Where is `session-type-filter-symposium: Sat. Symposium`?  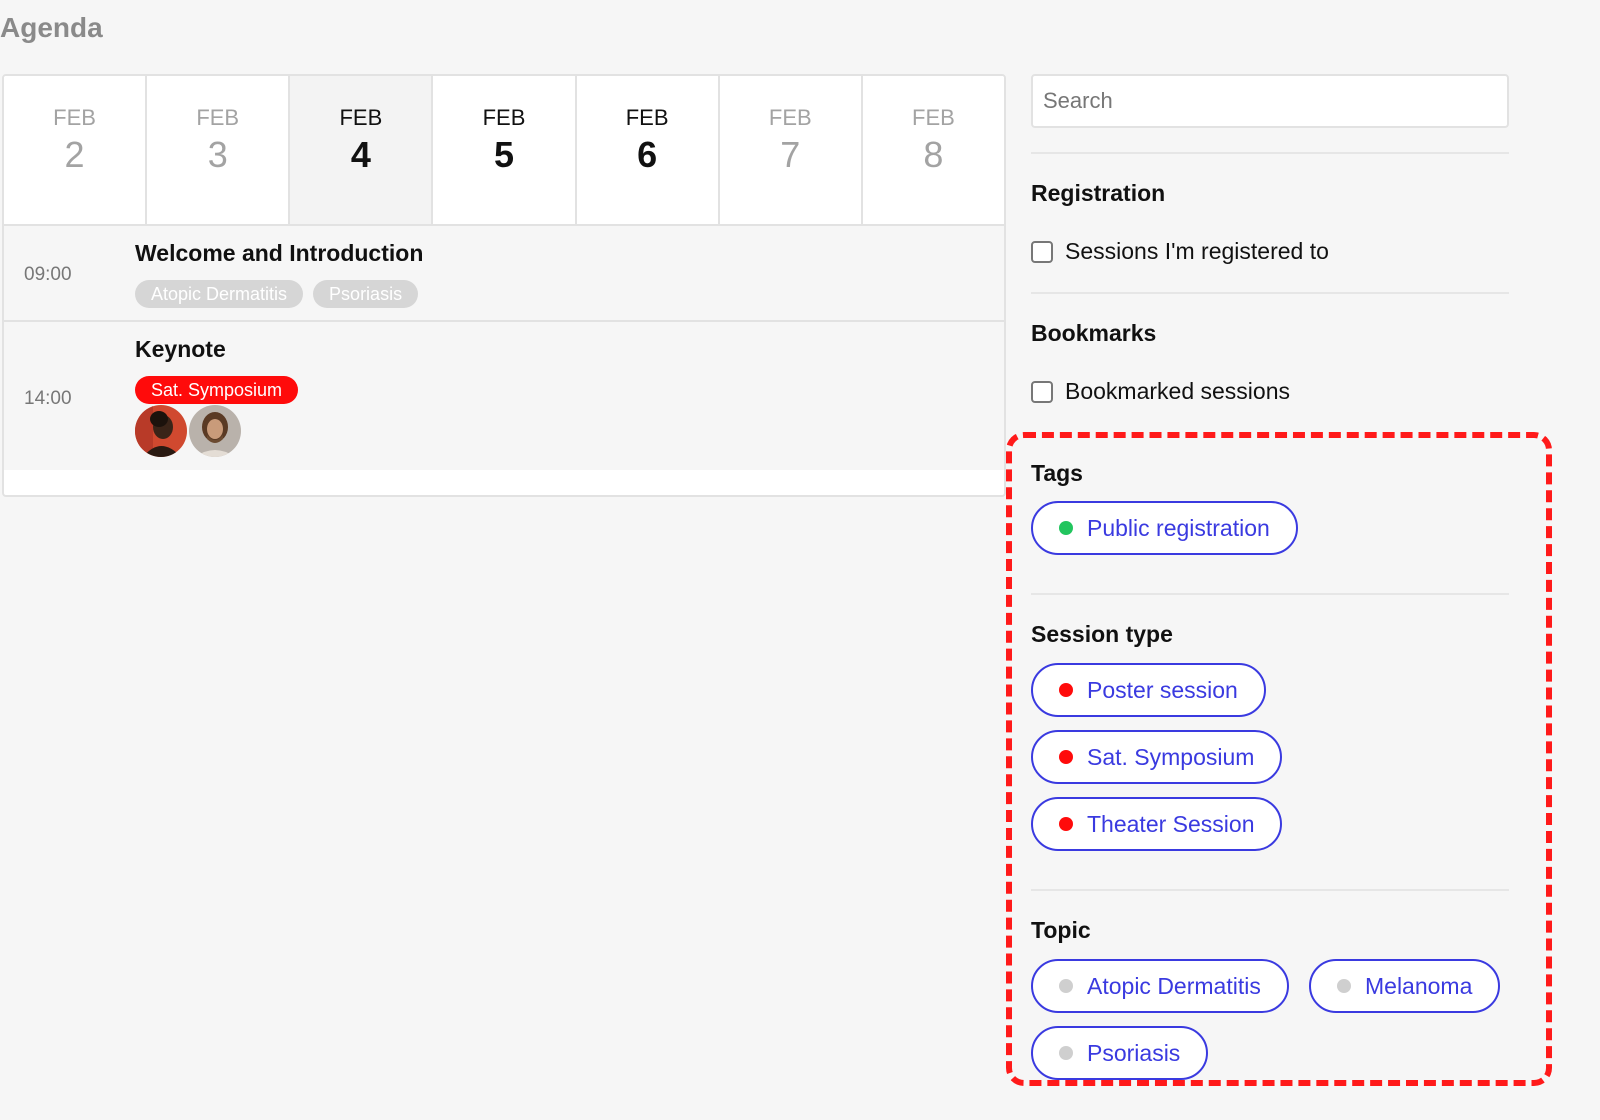 session-type-filter-symposium: Sat. Symposium is located at coordinates (1157, 757).